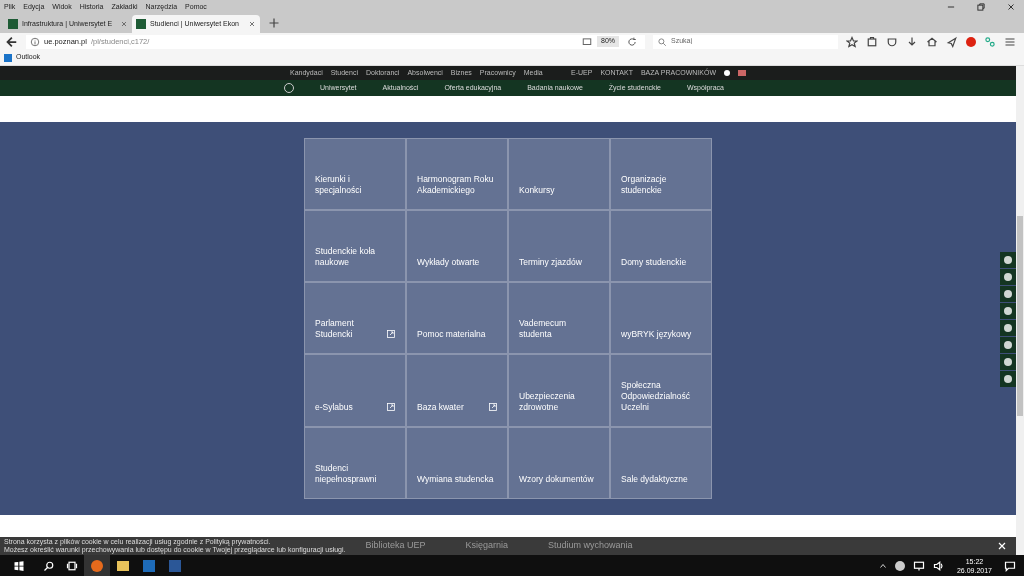 This screenshot has height=576, width=1024. I want to click on tile-link: Studenckie koła naukowe, so click(355, 246).